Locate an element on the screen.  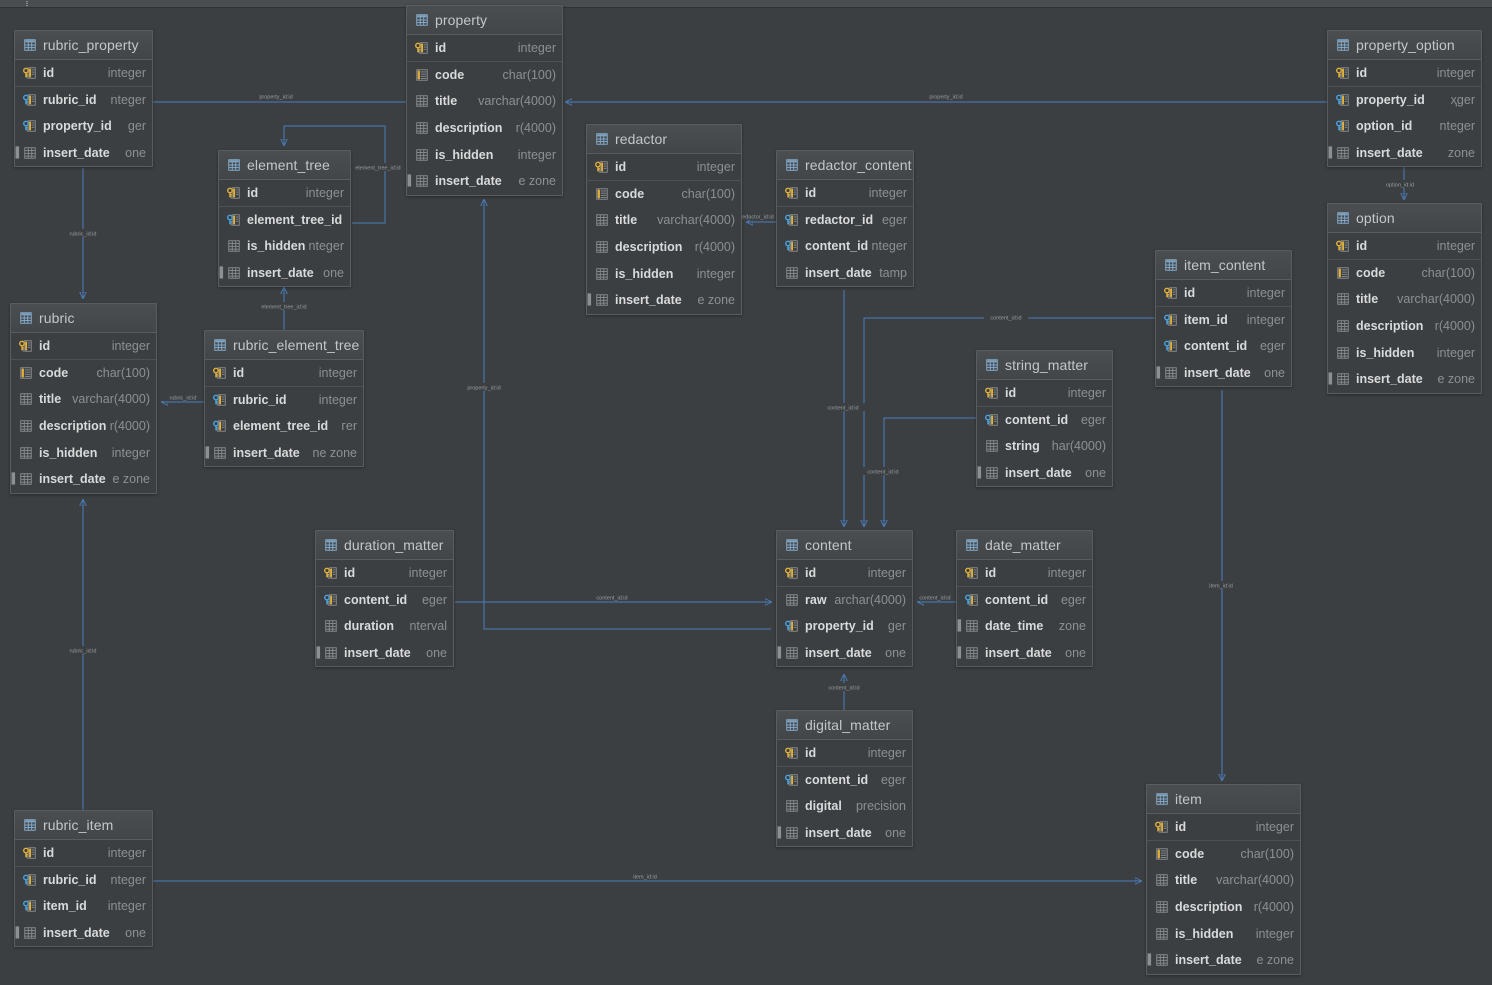
table-header-element_tree: element_tree is located at coordinates (284, 165).